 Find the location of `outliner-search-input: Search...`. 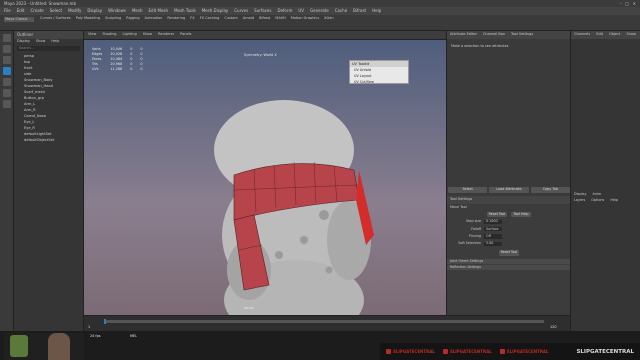

outliner-search-input: Search... is located at coordinates (48, 48).